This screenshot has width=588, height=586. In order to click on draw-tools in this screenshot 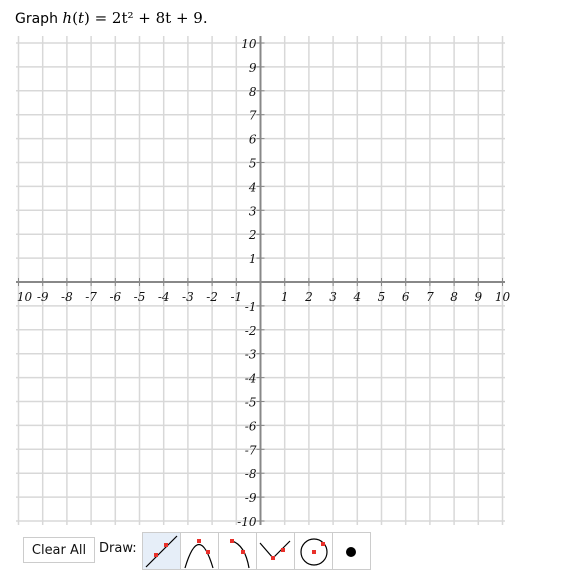, I will do `click(256, 551)`.